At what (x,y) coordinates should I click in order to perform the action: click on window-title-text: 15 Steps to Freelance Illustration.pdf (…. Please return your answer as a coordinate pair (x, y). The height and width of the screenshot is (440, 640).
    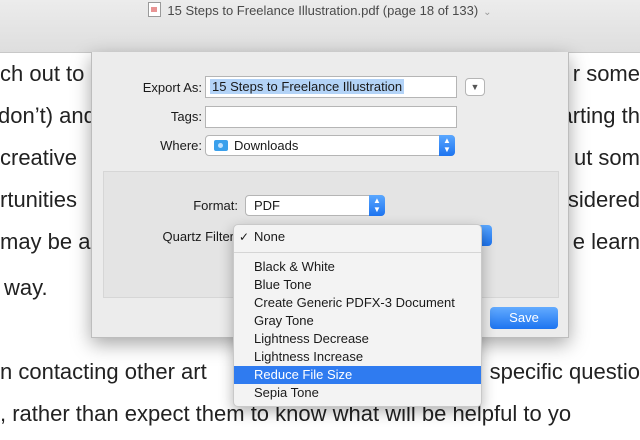
    Looking at the image, I should click on (323, 10).